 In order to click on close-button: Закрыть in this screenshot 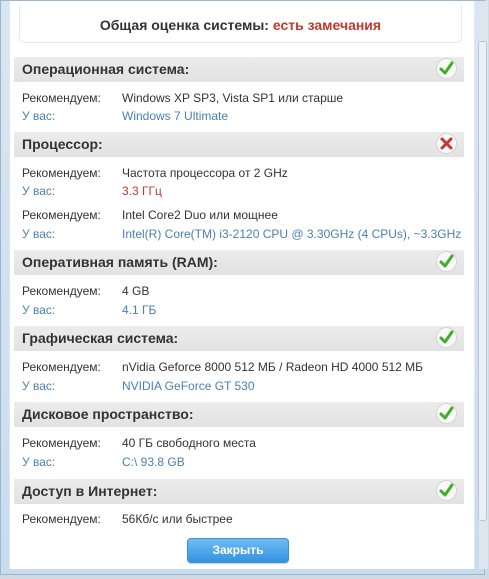, I will do `click(238, 550)`.